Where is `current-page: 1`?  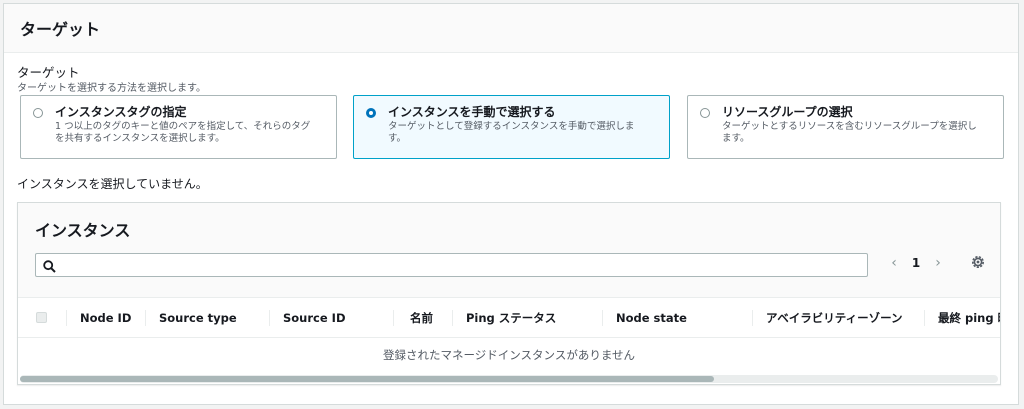 current-page: 1 is located at coordinates (916, 263).